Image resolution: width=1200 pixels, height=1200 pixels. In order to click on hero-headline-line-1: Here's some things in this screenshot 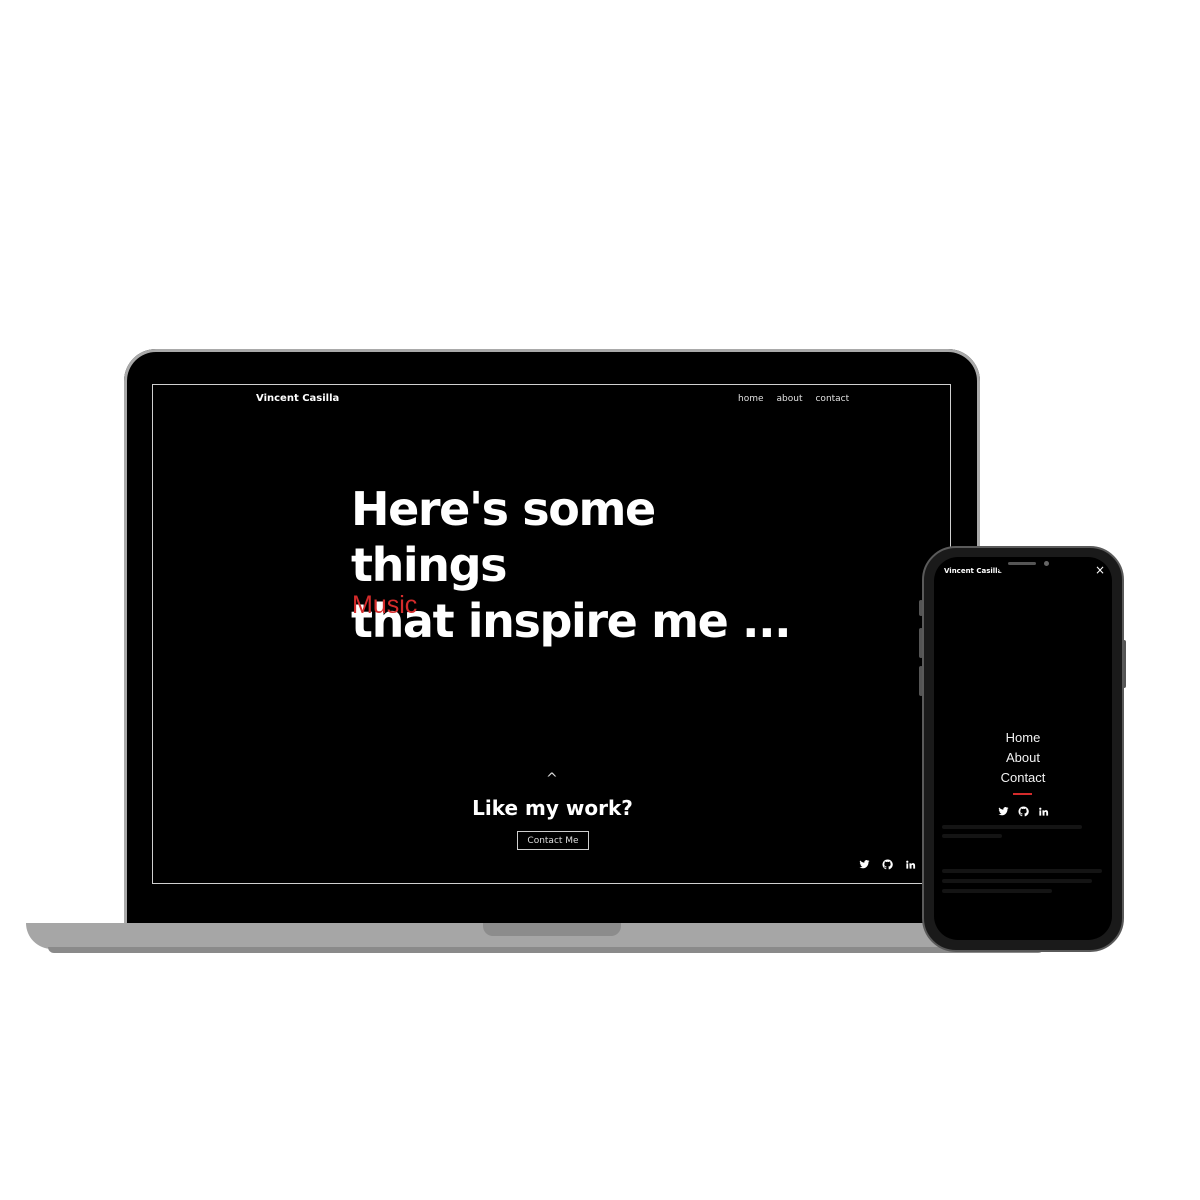, I will do `click(503, 537)`.